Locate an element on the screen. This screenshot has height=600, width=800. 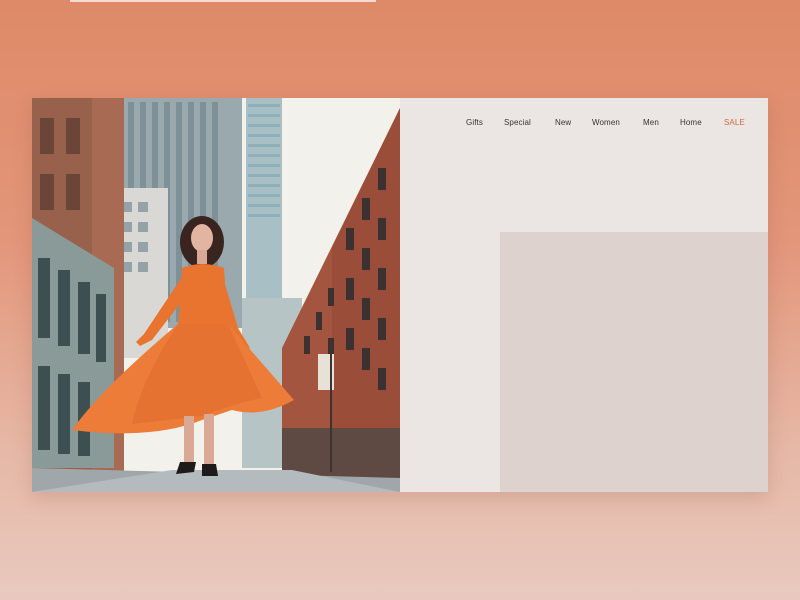
nav-item-gifts: Gifts is located at coordinates (474, 122).